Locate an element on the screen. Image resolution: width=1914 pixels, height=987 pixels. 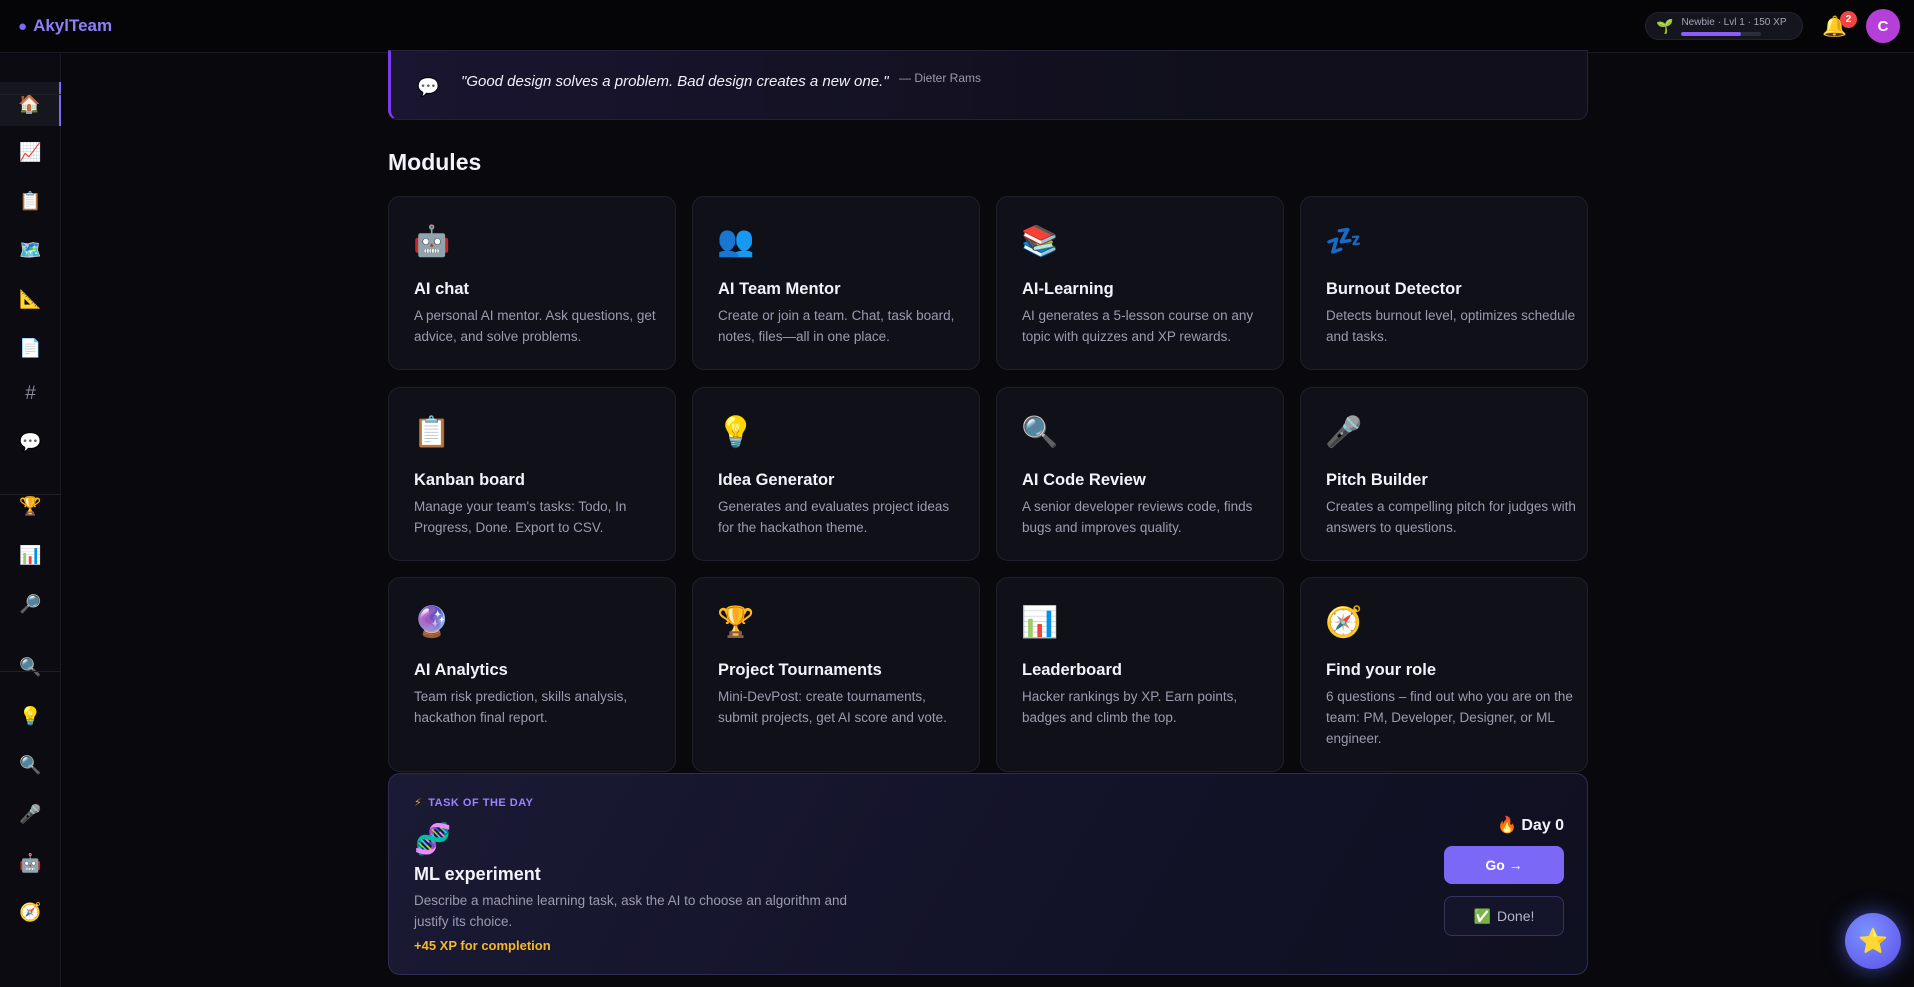
xp-level-text: Newbie · Lvl 1 · 150 XP is located at coordinates (1734, 22).